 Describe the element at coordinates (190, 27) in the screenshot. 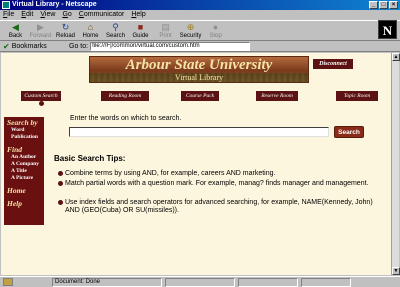

I see `lock-icon: ⊕` at that location.